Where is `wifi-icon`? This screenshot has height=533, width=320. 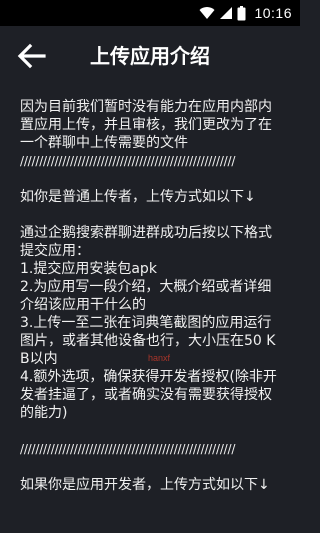
wifi-icon is located at coordinates (207, 13).